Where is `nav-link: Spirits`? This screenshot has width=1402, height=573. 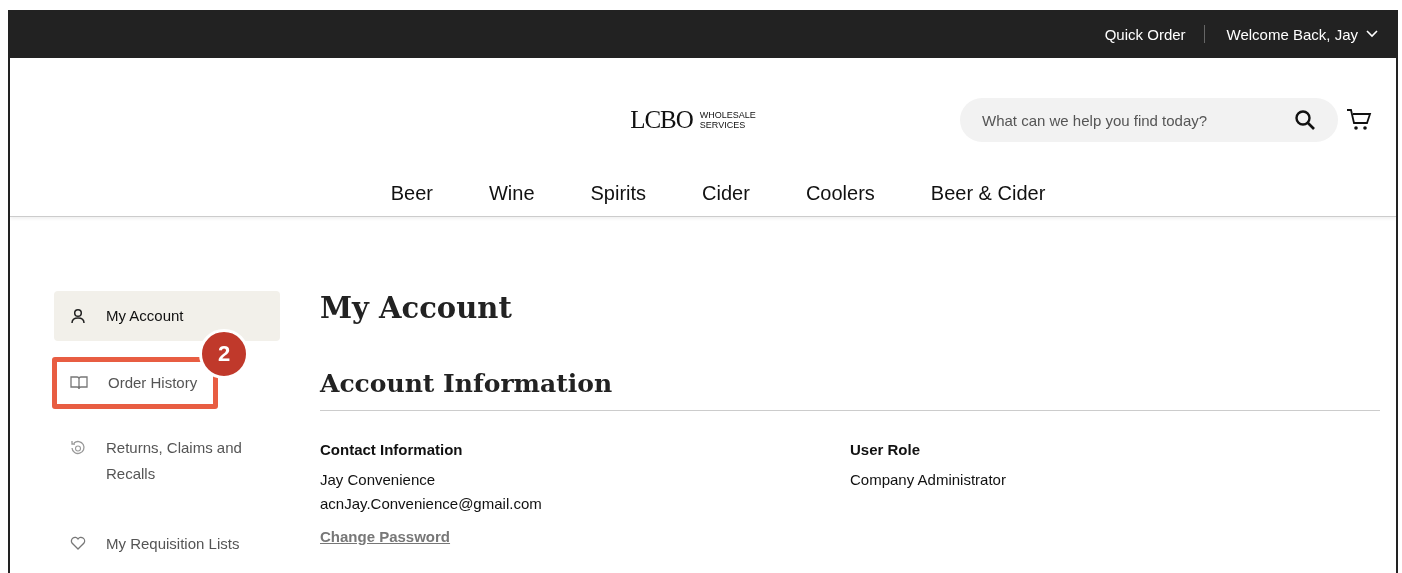
nav-link: Spirits is located at coordinates (618, 193).